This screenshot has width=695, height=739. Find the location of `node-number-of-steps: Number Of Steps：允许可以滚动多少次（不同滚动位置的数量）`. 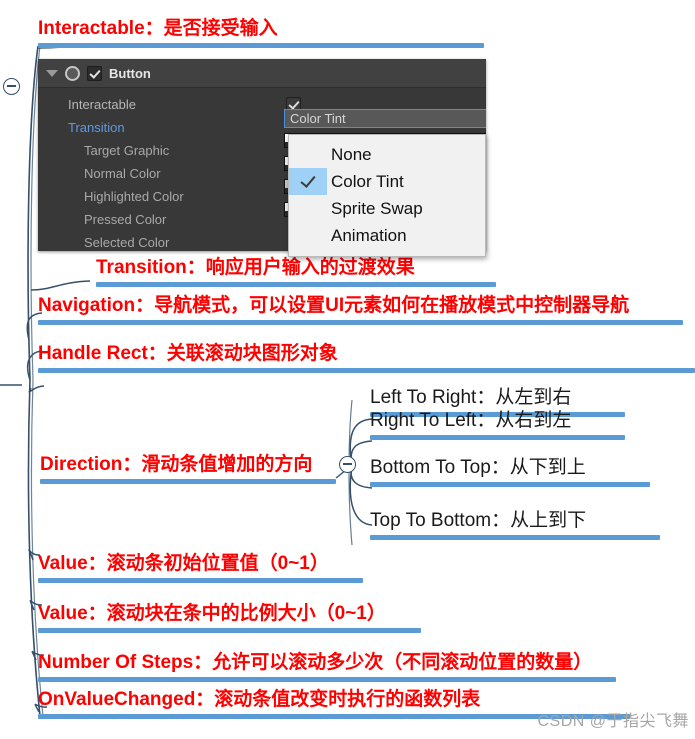

node-number-of-steps: Number Of Steps：允许可以滚动多少次（不同滚动位置的数量） is located at coordinates (327, 666).